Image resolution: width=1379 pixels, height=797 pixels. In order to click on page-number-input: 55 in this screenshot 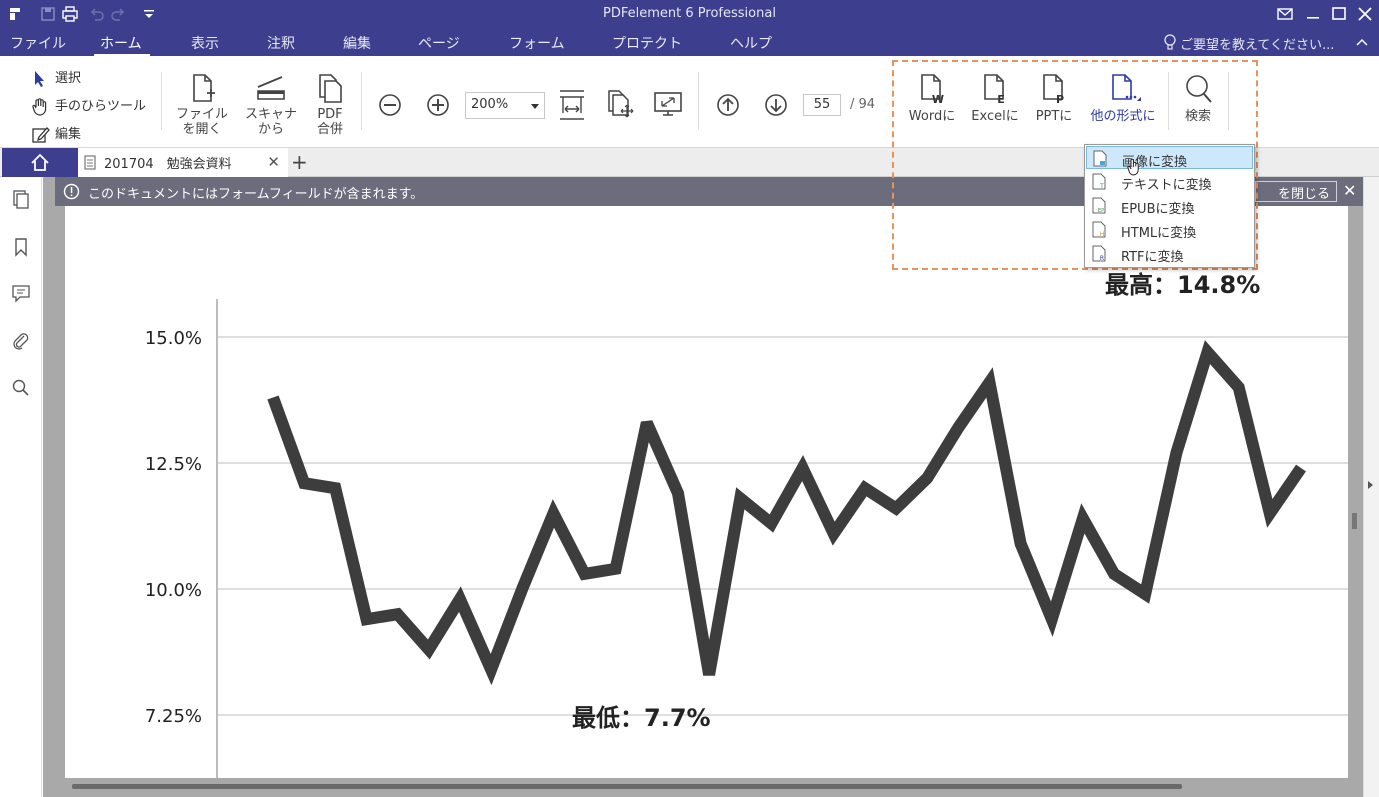, I will do `click(822, 105)`.